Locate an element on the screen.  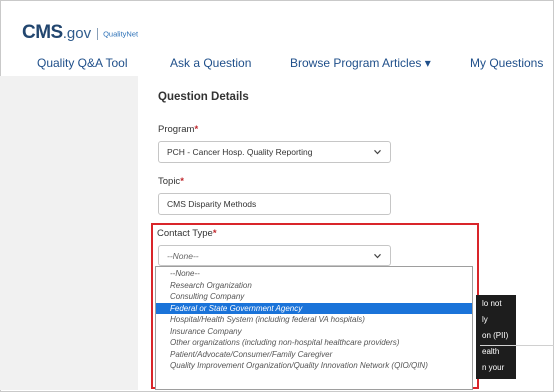
tooltip-line: ly is located at coordinates (485, 319).